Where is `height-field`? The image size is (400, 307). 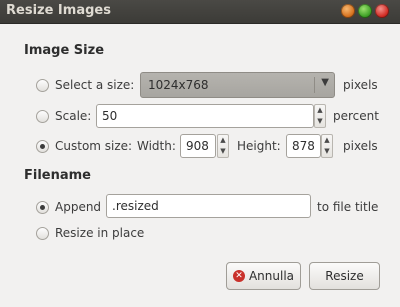 height-field is located at coordinates (303, 146).